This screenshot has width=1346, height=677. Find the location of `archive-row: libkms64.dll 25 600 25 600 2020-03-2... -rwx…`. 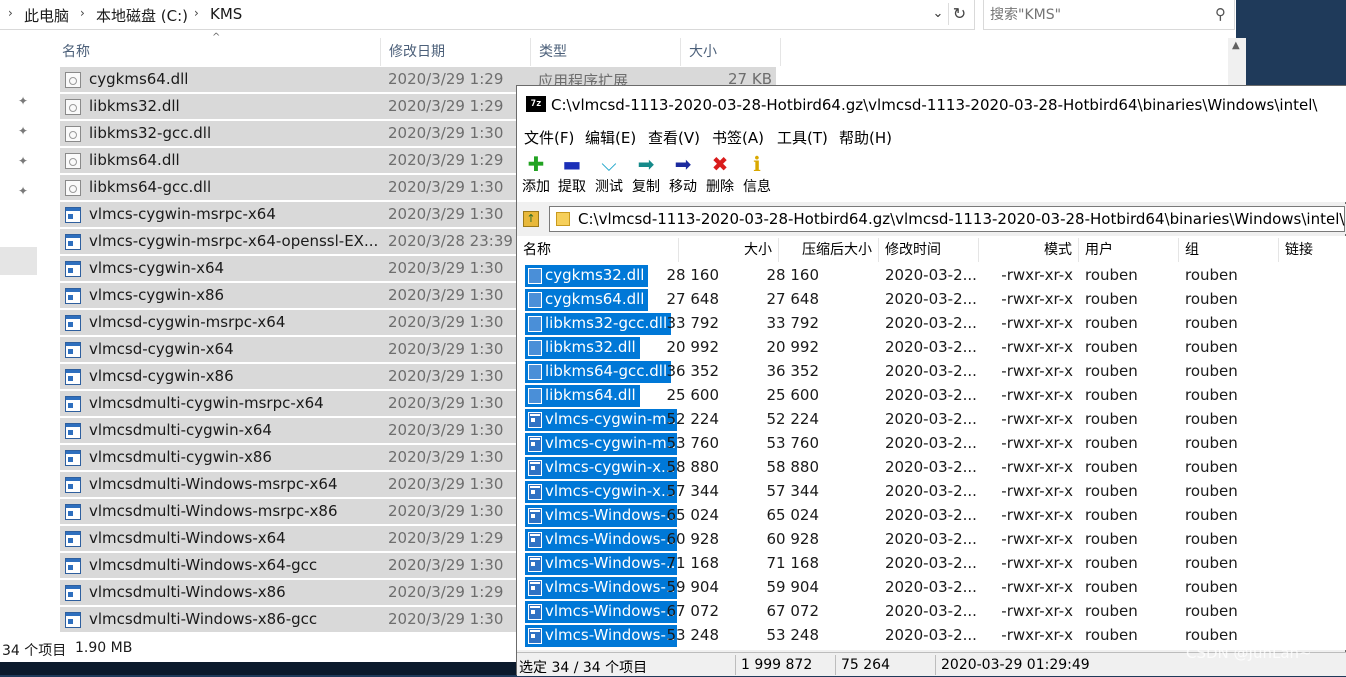

archive-row: libkms64.dll 25 600 25 600 2020-03-2... -rwx… is located at coordinates (931, 396).